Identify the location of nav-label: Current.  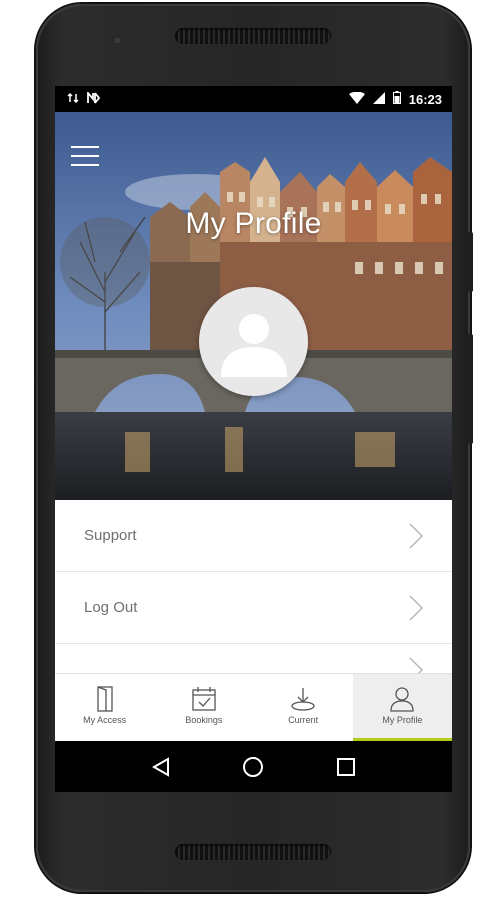
(303, 720).